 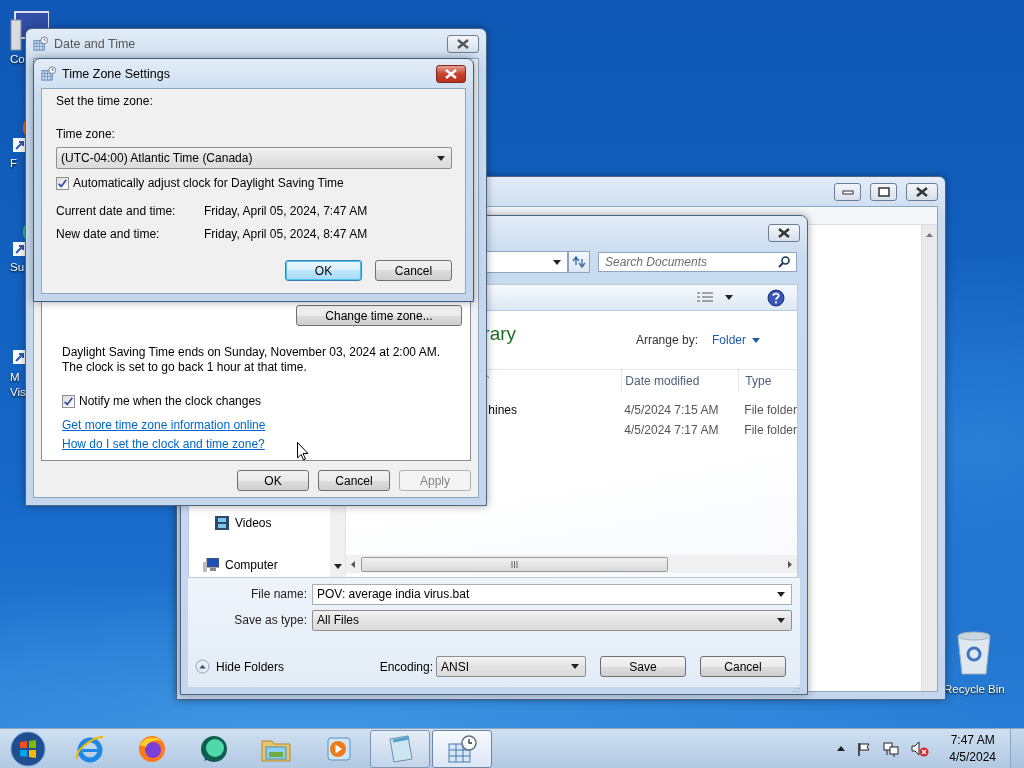 What do you see at coordinates (208, 183) in the screenshot?
I see `checkbox-label: Automatically adjust clock for Daylight Saving Time` at bounding box center [208, 183].